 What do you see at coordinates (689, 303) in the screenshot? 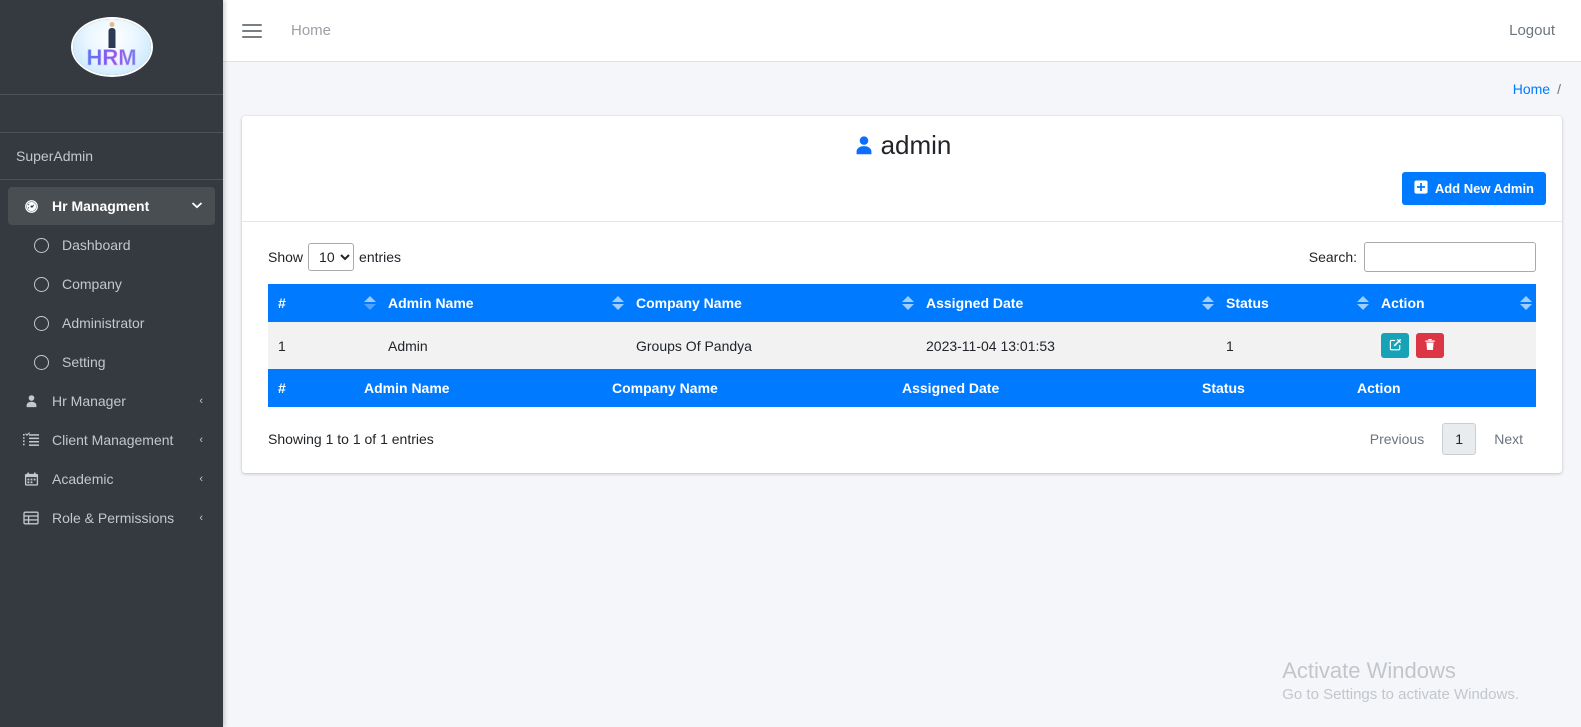
I see `table-header-label: Company Name` at bounding box center [689, 303].